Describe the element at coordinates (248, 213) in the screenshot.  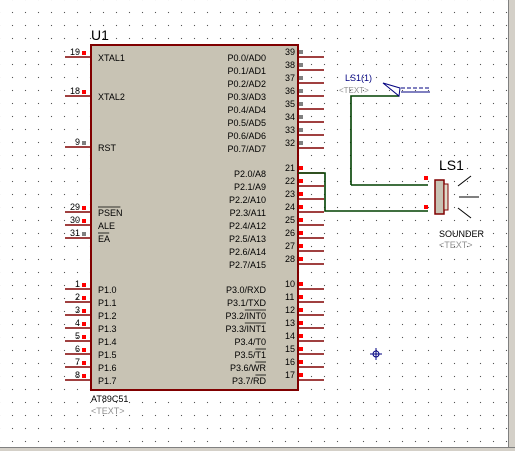
I see `pin-name: P2.3/A11` at that location.